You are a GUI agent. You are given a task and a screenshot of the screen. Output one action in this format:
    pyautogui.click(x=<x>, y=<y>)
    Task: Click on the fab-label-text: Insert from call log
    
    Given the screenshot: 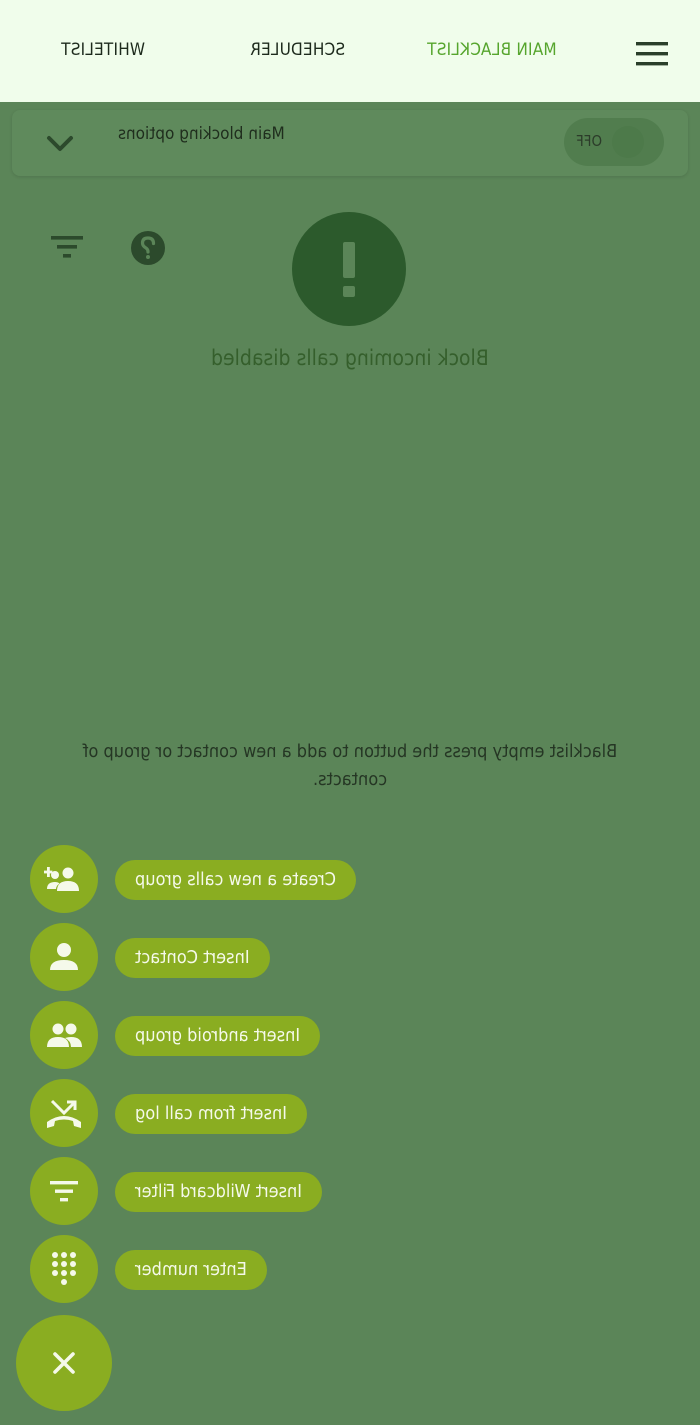 What is the action you would take?
    pyautogui.click(x=211, y=1113)
    